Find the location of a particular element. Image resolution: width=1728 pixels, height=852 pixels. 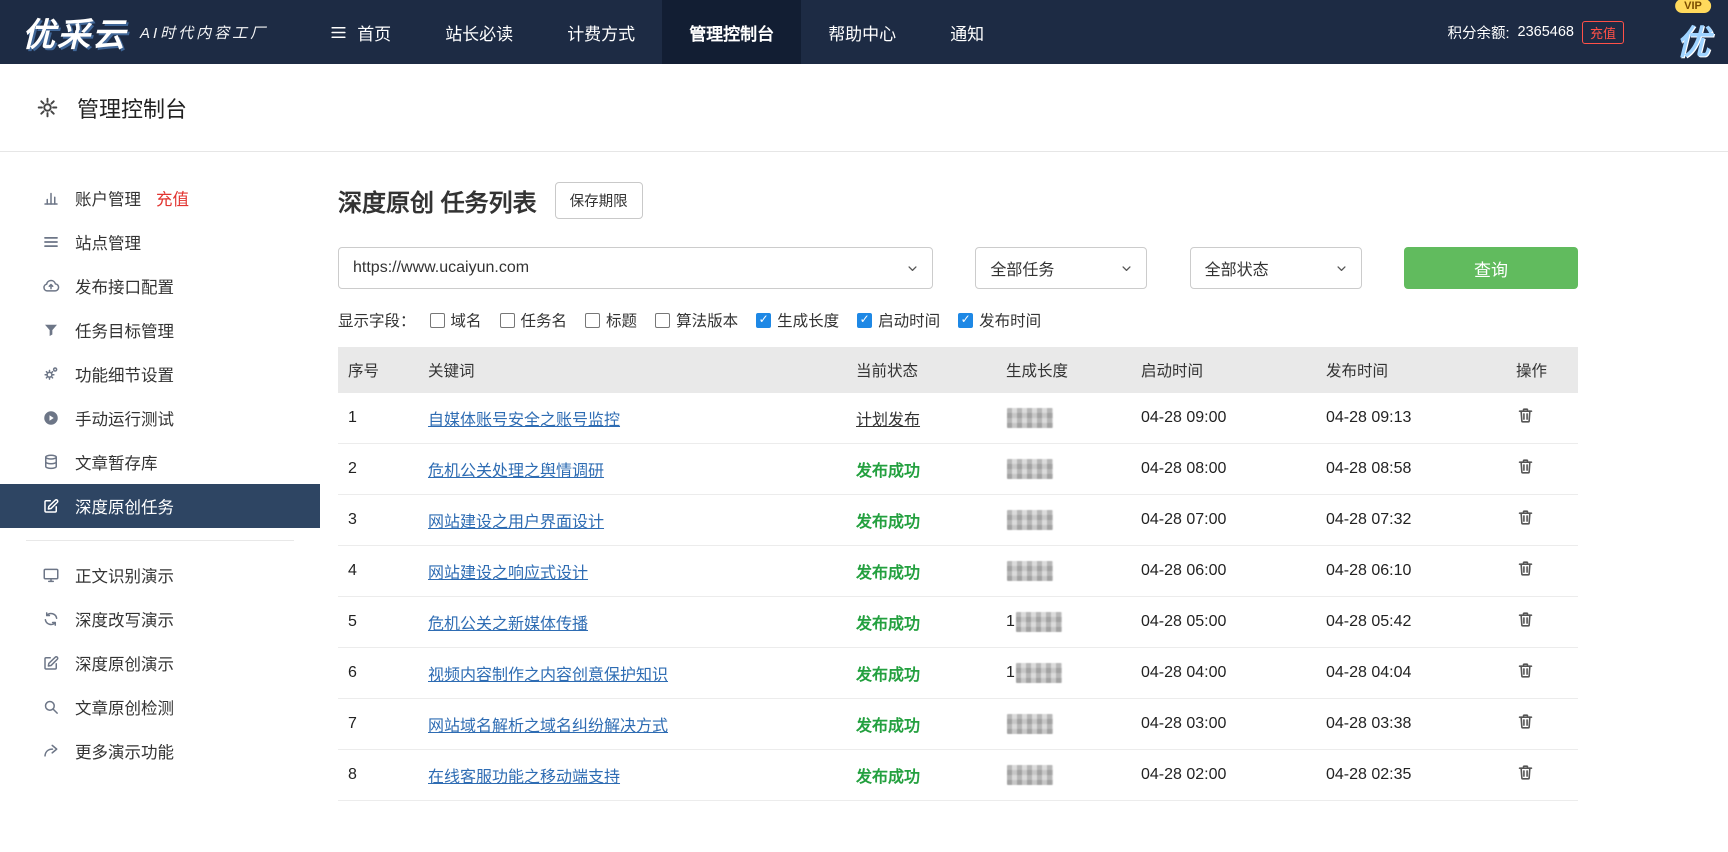

sidebar-item-items-4: 功能细节设置 is located at coordinates (160, 374).